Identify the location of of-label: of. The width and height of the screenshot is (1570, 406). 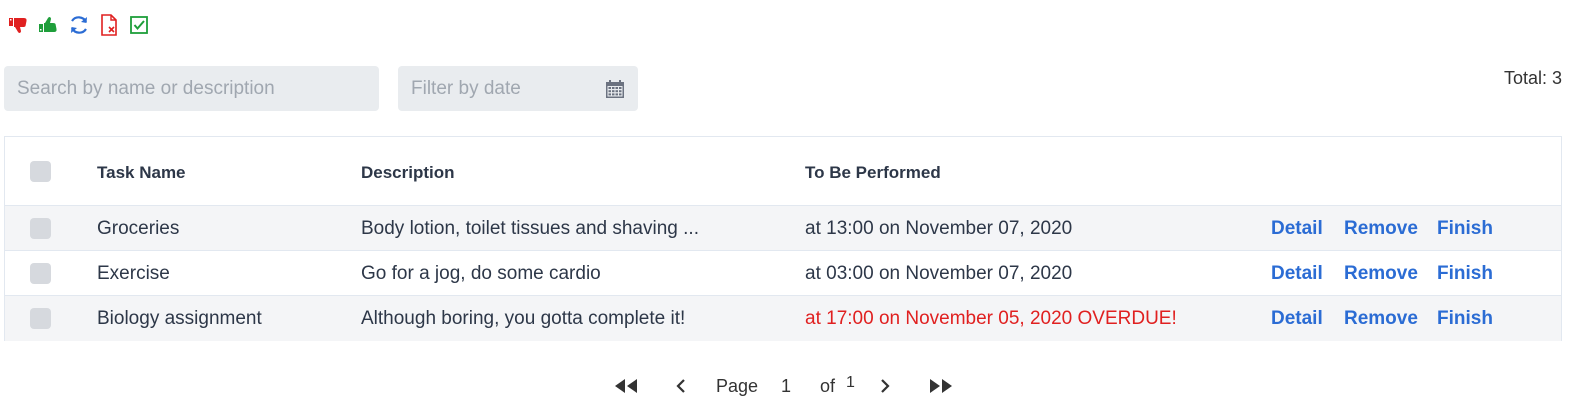
(828, 385).